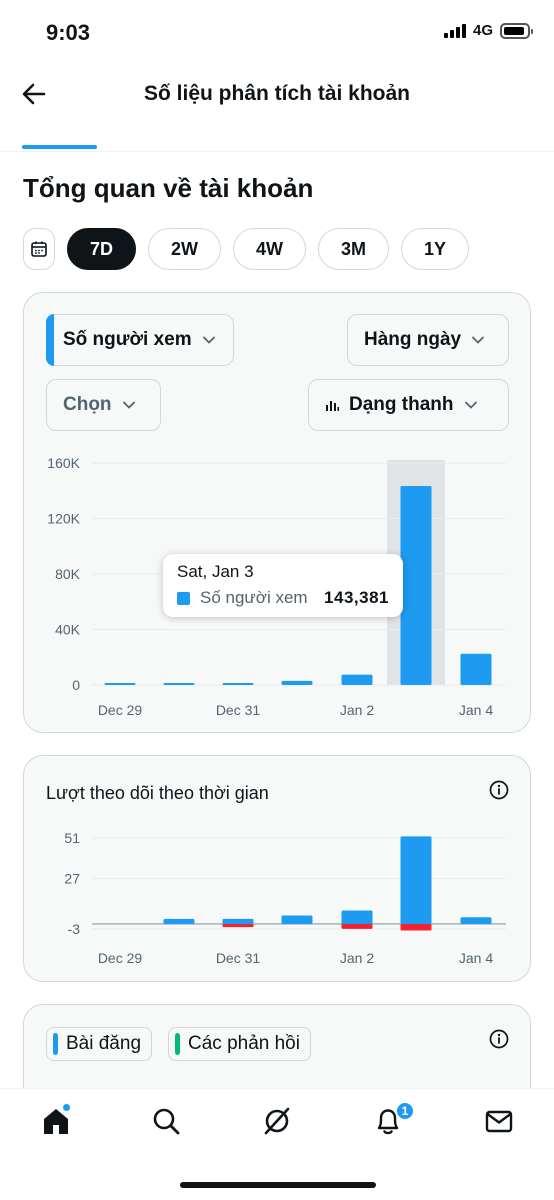 The image size is (554, 1200). I want to click on home-unread-dot, so click(66, 1107).